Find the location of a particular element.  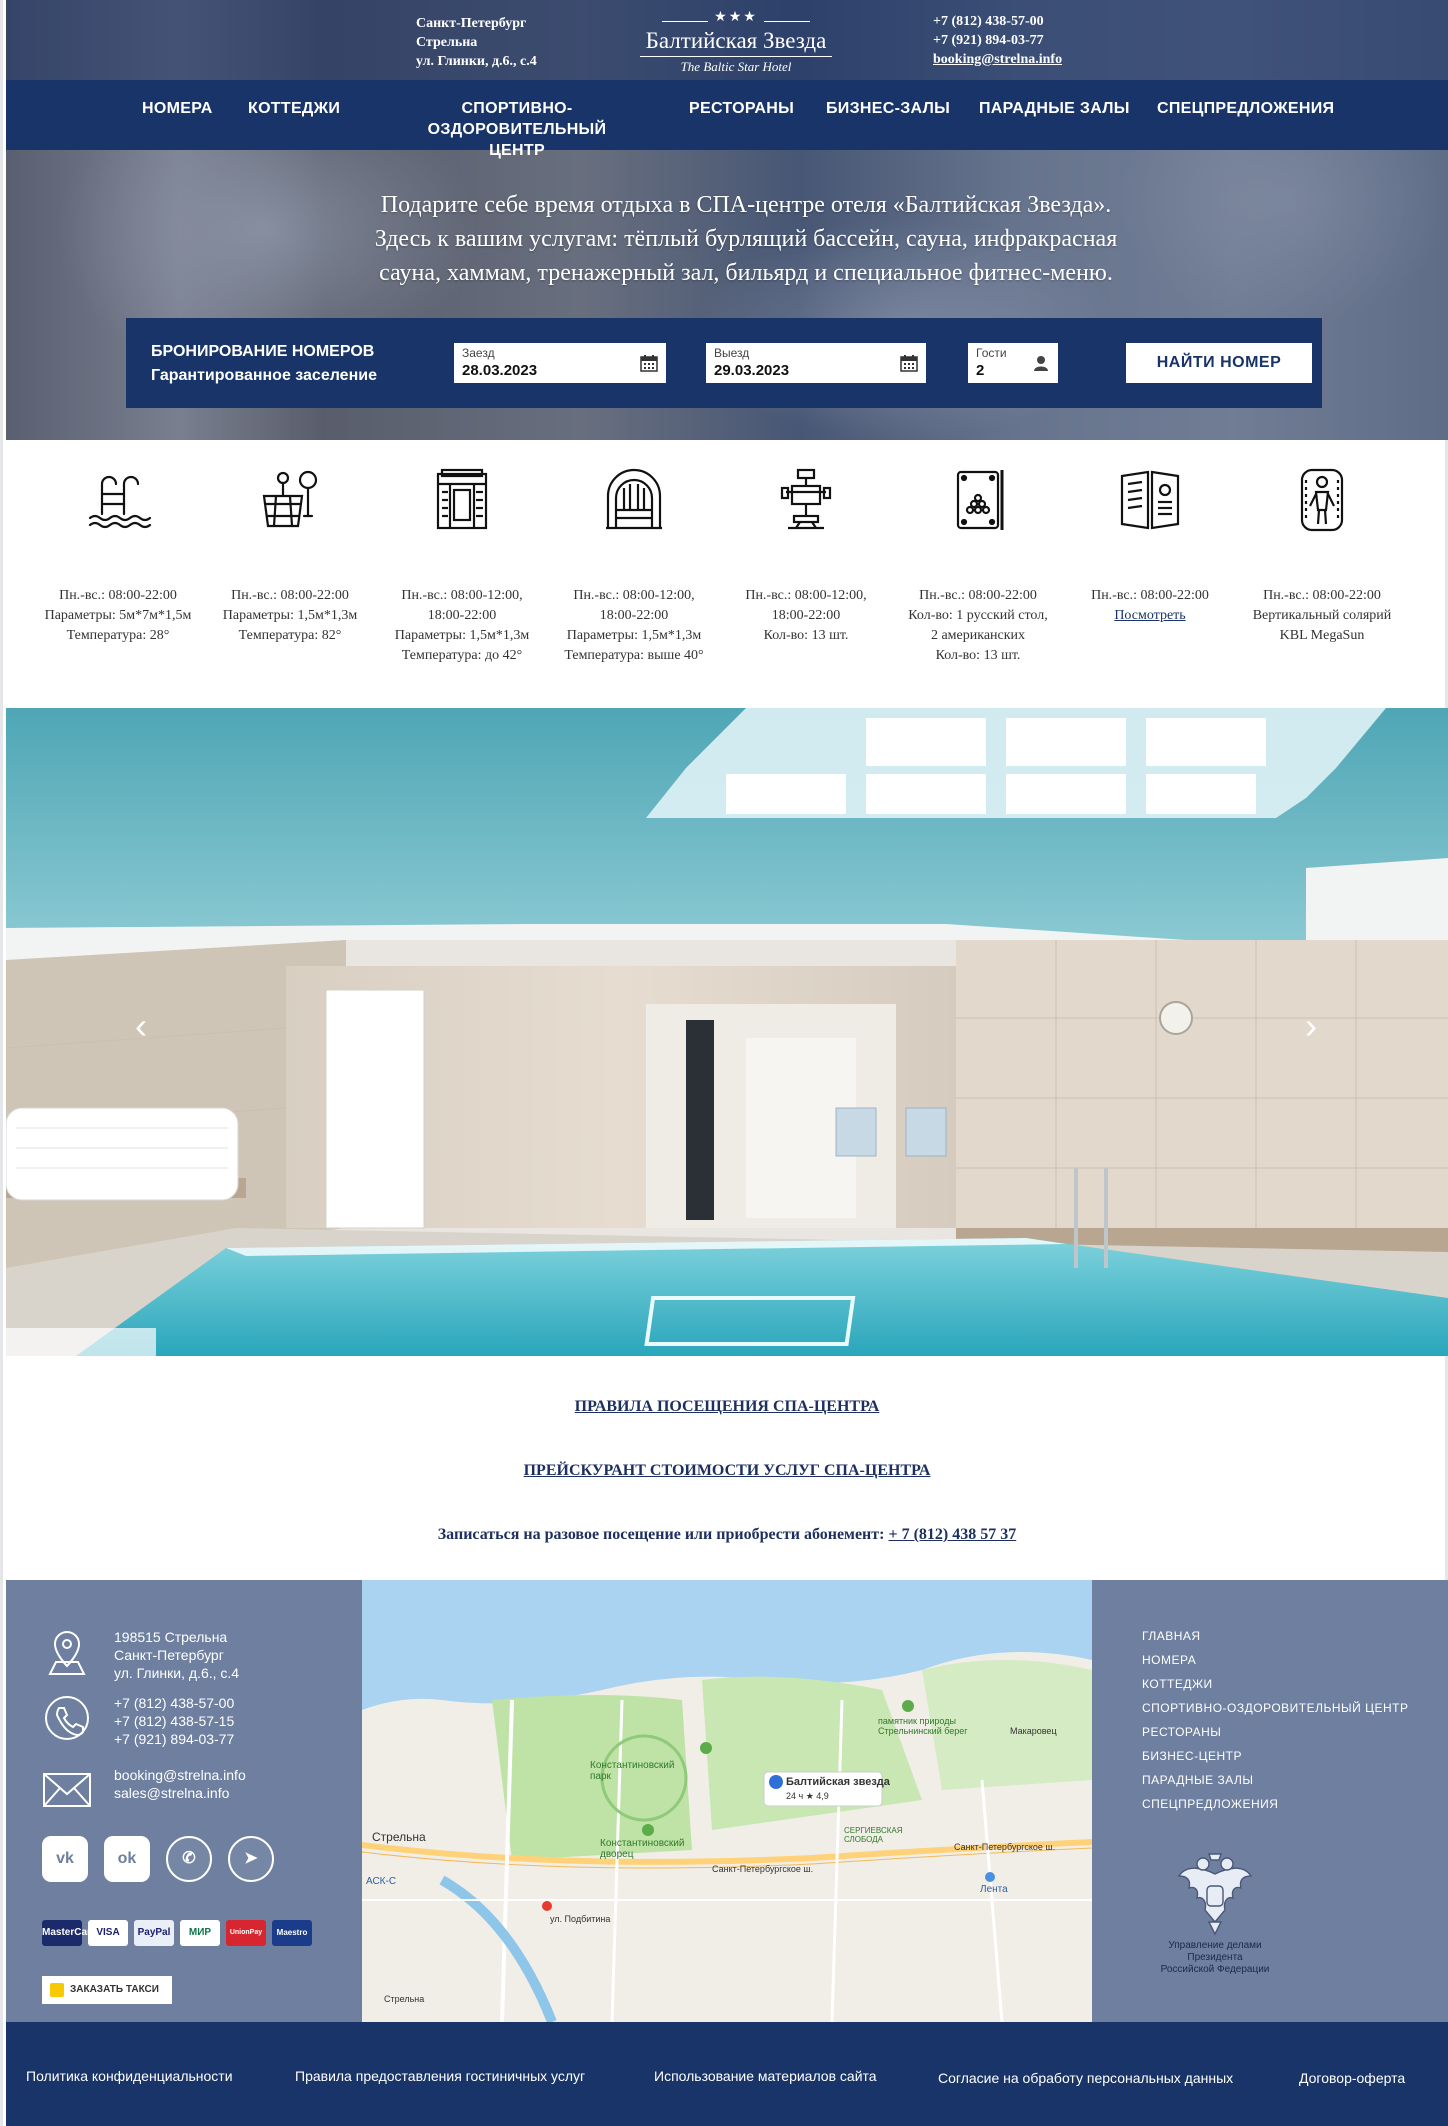

nav-item-sport-center: СПОРТИВНО-ОЗДОРОВИТЕЛЬНЫЙ ЦЕНТР is located at coordinates (517, 129).